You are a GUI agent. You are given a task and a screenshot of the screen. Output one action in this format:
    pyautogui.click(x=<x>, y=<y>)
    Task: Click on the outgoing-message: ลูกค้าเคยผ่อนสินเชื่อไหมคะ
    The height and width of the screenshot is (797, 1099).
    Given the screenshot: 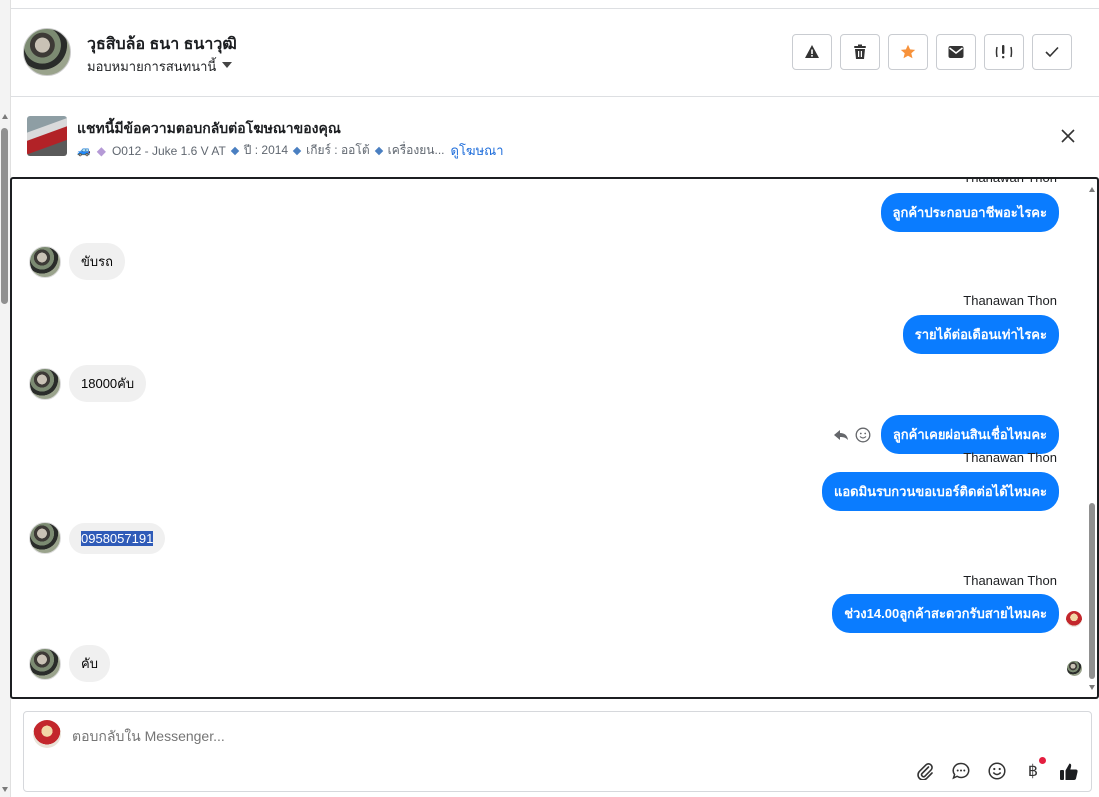 What is the action you would take?
    pyautogui.click(x=946, y=434)
    